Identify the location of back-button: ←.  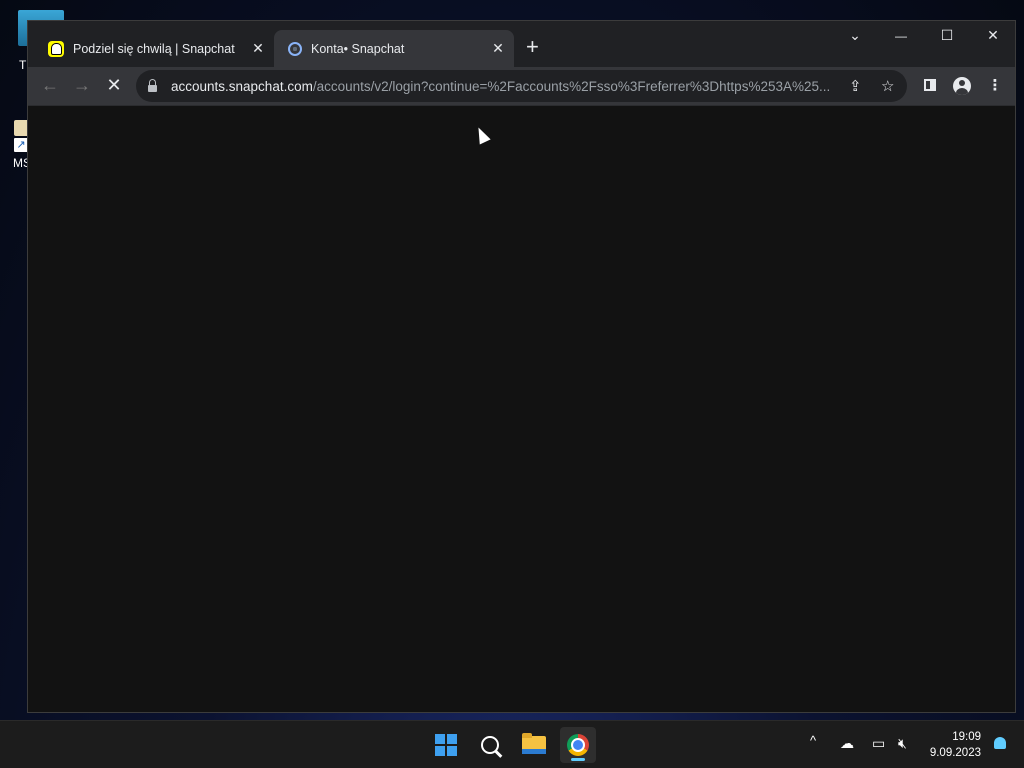
(50, 85).